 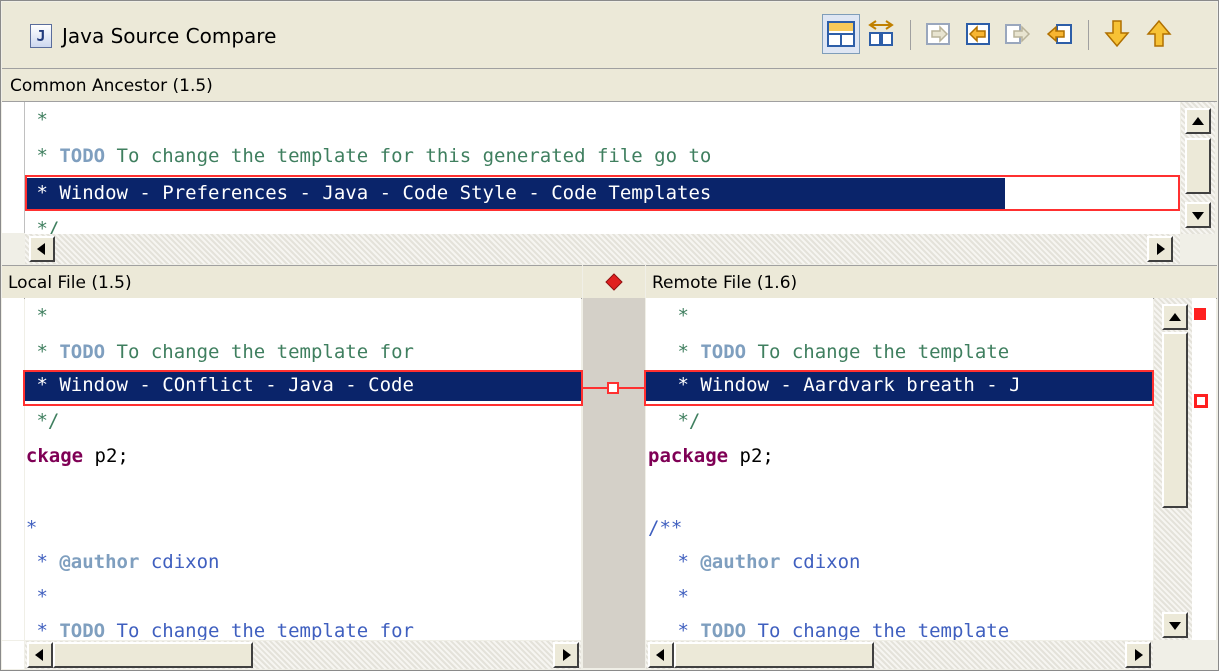 I want to click on remote-pane-label: Remote File (1.6), so click(x=725, y=283).